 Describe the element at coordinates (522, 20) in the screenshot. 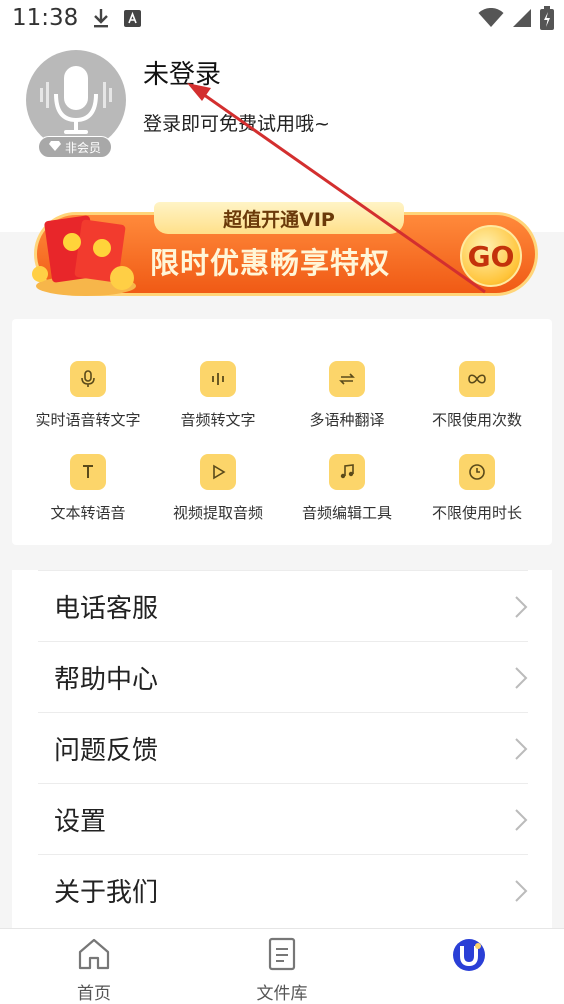

I see `signal-icon` at that location.